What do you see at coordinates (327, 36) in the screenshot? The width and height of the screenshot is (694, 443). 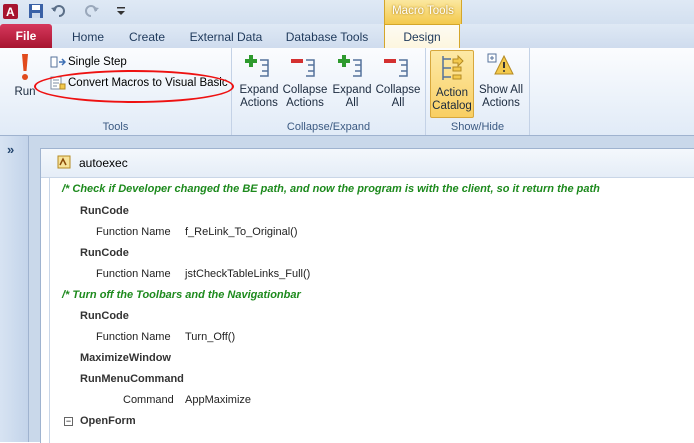 I see `tab-database-tools: Database Tools` at bounding box center [327, 36].